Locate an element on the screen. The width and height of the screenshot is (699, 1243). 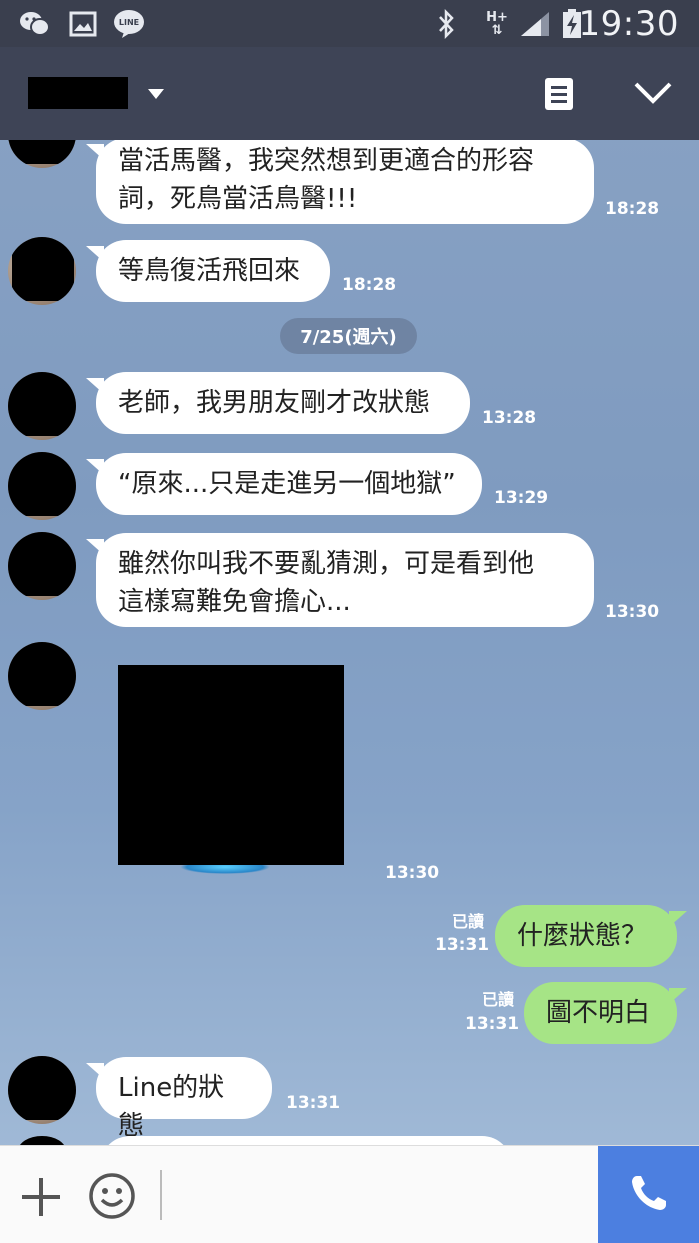
phone-icon is located at coordinates (649, 1195).